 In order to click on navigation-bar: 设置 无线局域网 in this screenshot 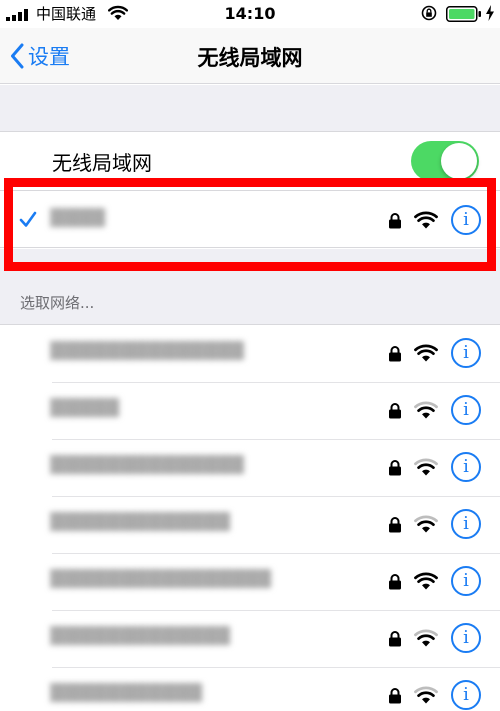, I will do `click(250, 56)`.